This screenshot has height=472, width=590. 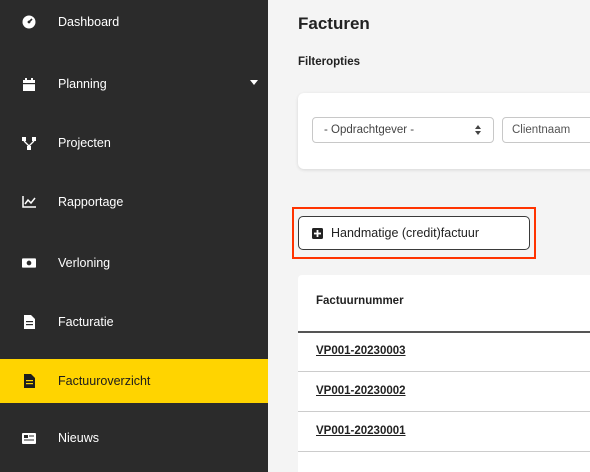 I want to click on table-row: VP001-20230001, so click(x=444, y=432).